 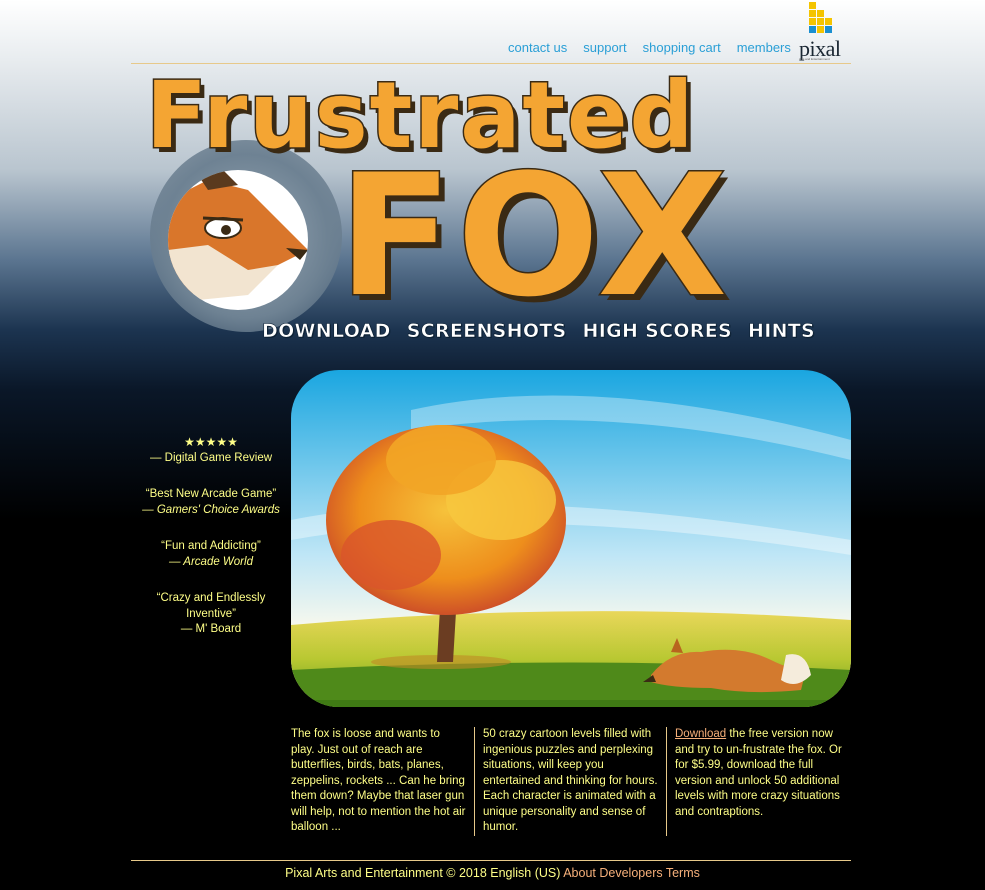 What do you see at coordinates (683, 873) in the screenshot?
I see `footer-terms-link: Terms` at bounding box center [683, 873].